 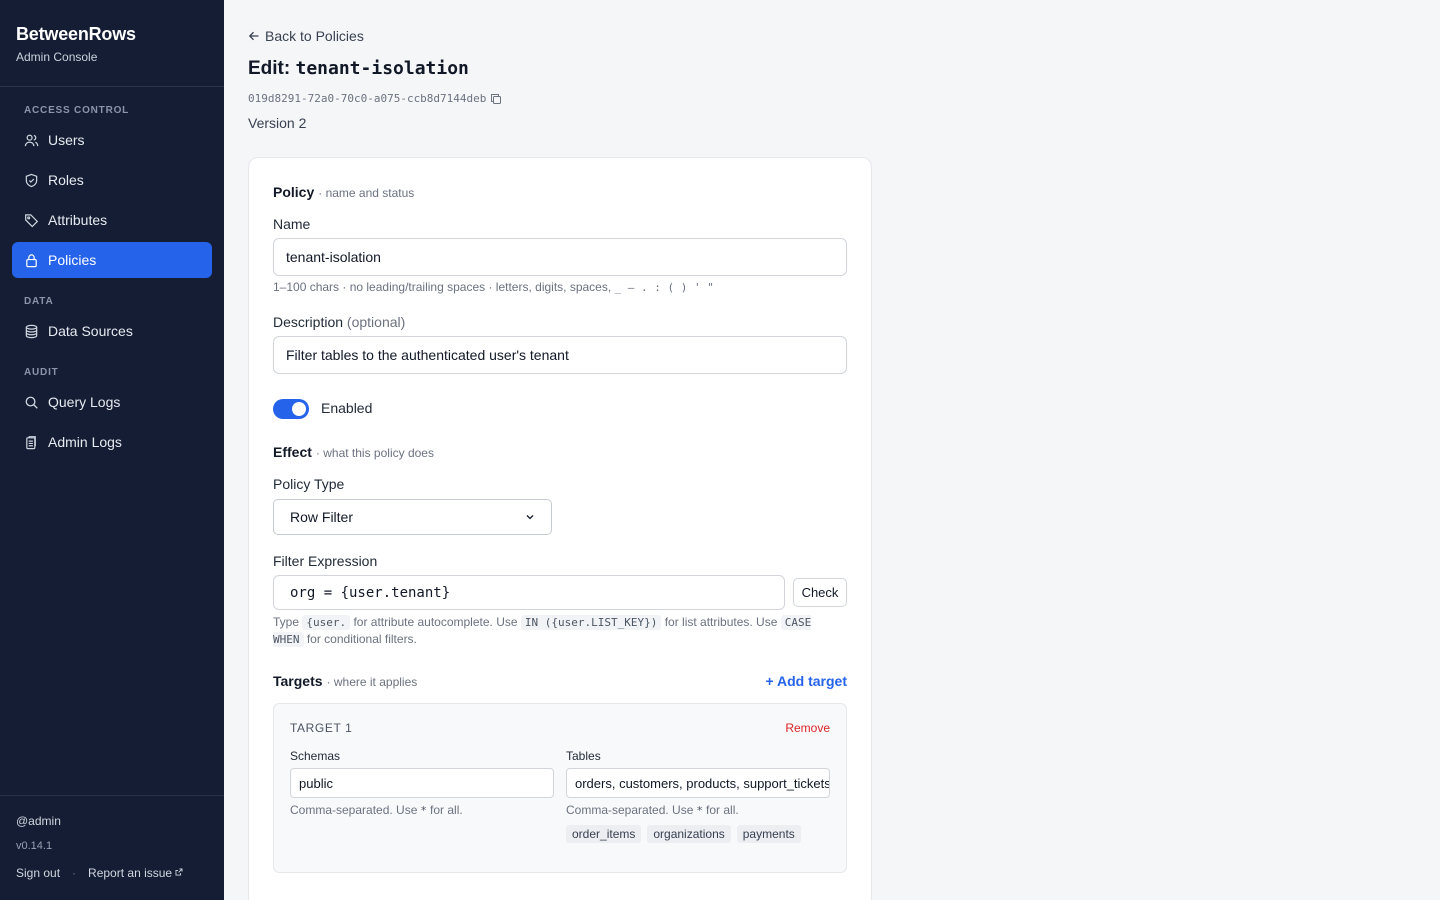 I want to click on brand-subtitle: Admin Console, so click(x=57, y=57).